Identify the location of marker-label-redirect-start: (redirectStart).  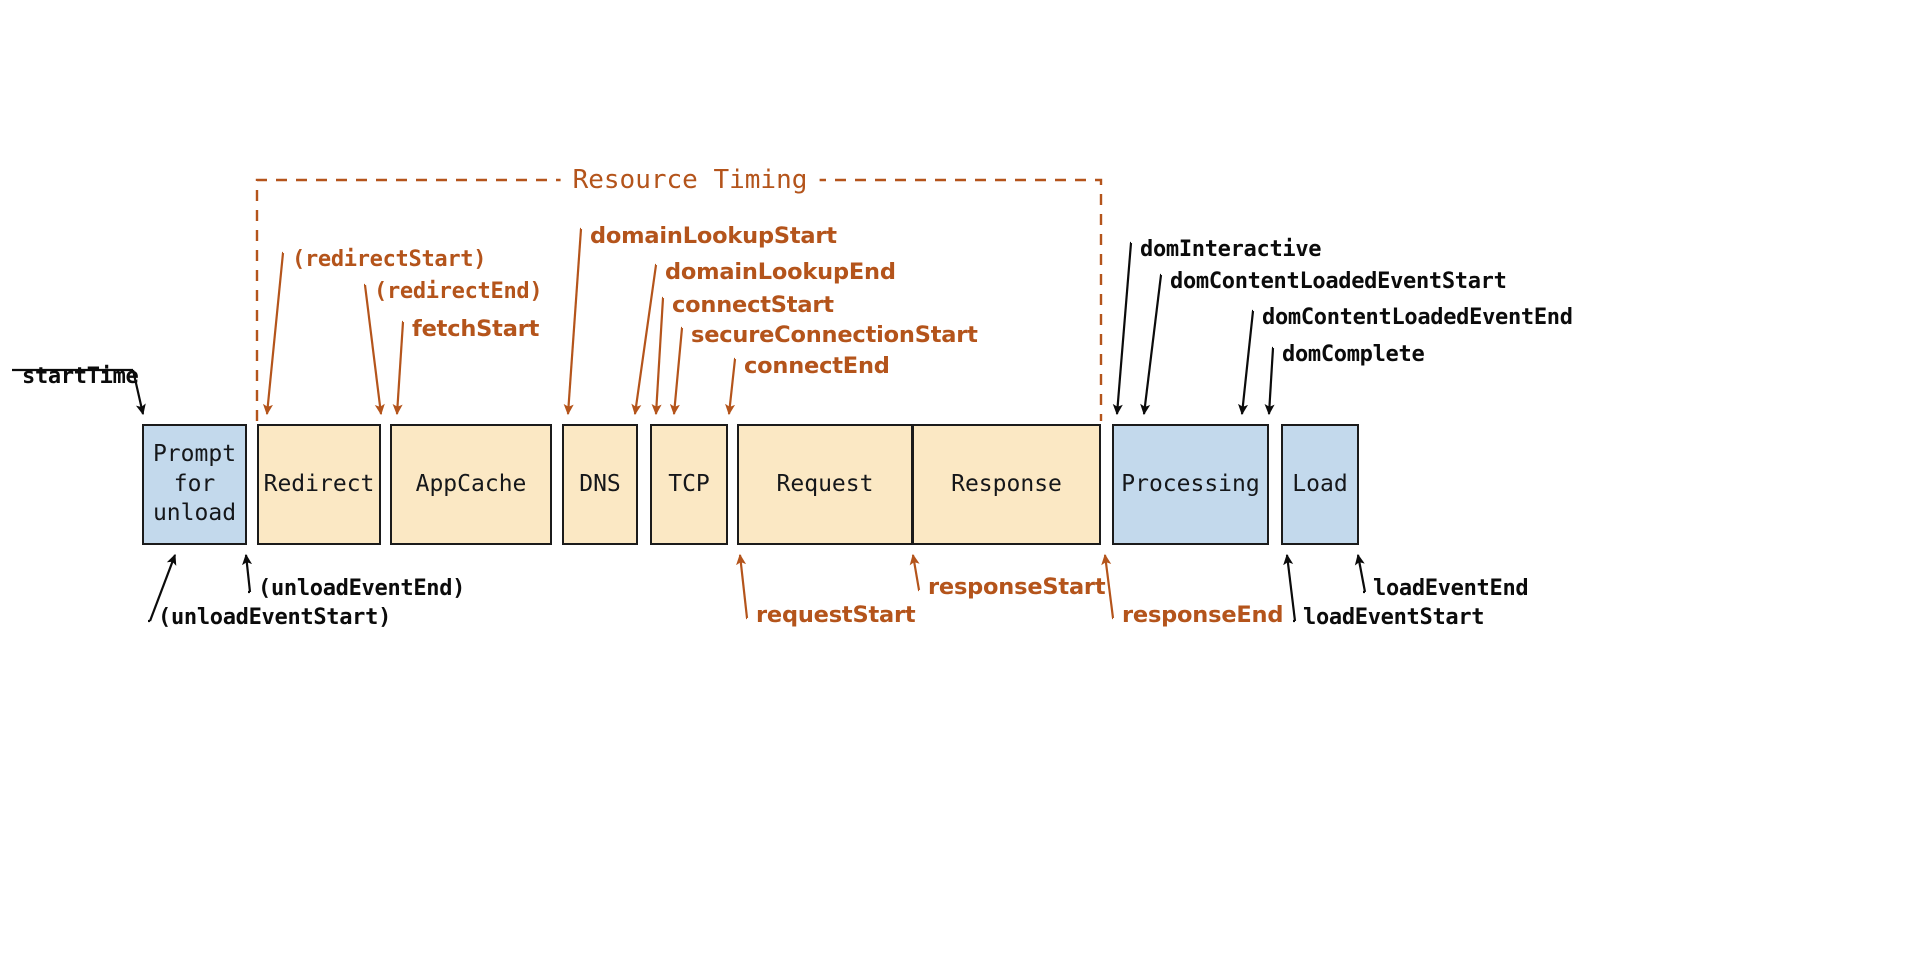
(389, 259).